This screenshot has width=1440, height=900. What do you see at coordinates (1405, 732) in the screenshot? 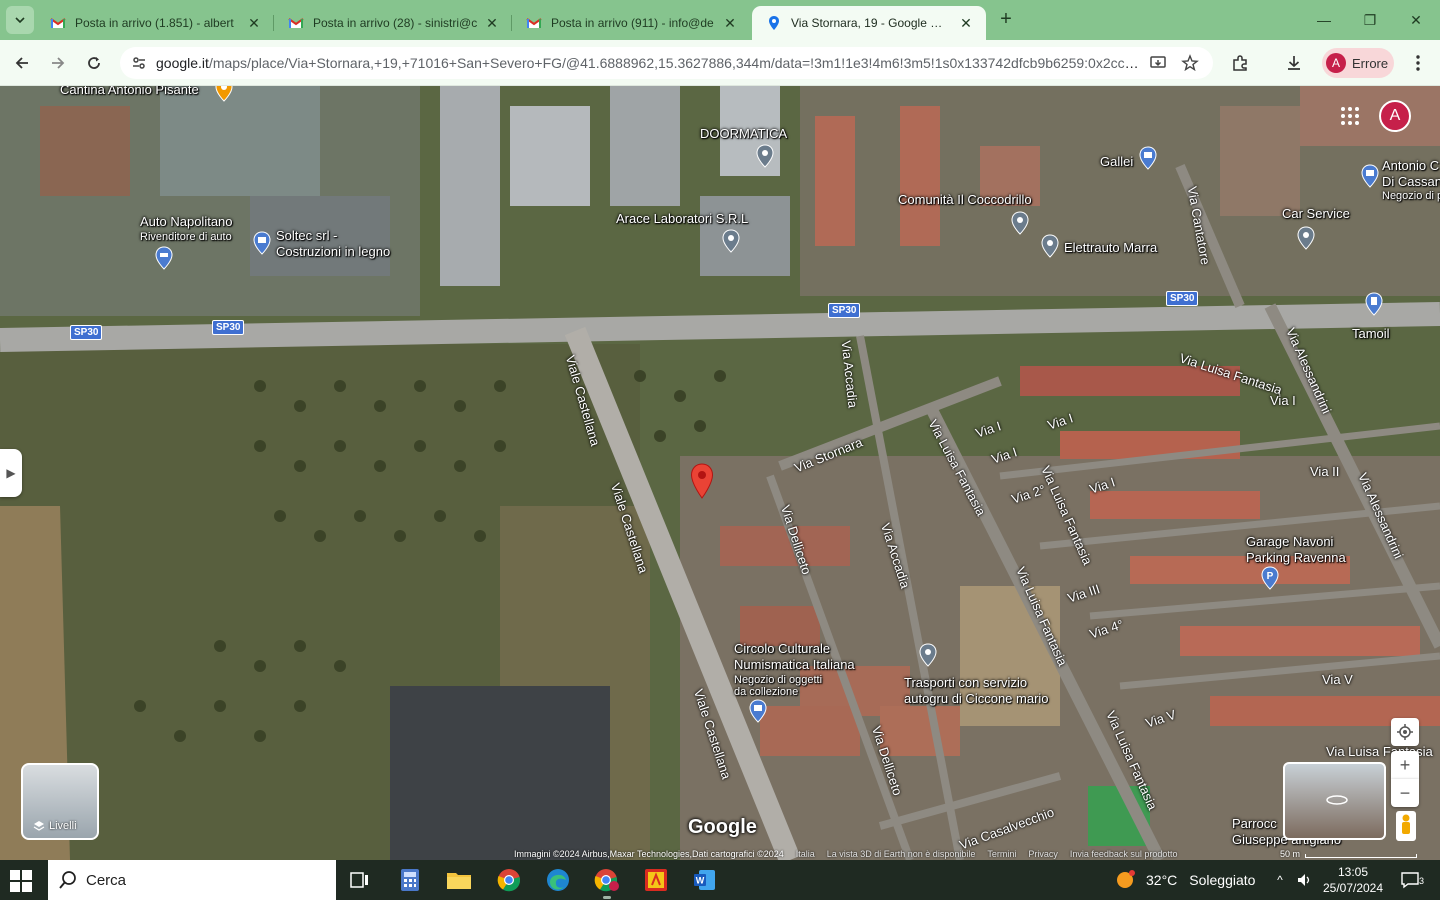
I see `my-location-button` at bounding box center [1405, 732].